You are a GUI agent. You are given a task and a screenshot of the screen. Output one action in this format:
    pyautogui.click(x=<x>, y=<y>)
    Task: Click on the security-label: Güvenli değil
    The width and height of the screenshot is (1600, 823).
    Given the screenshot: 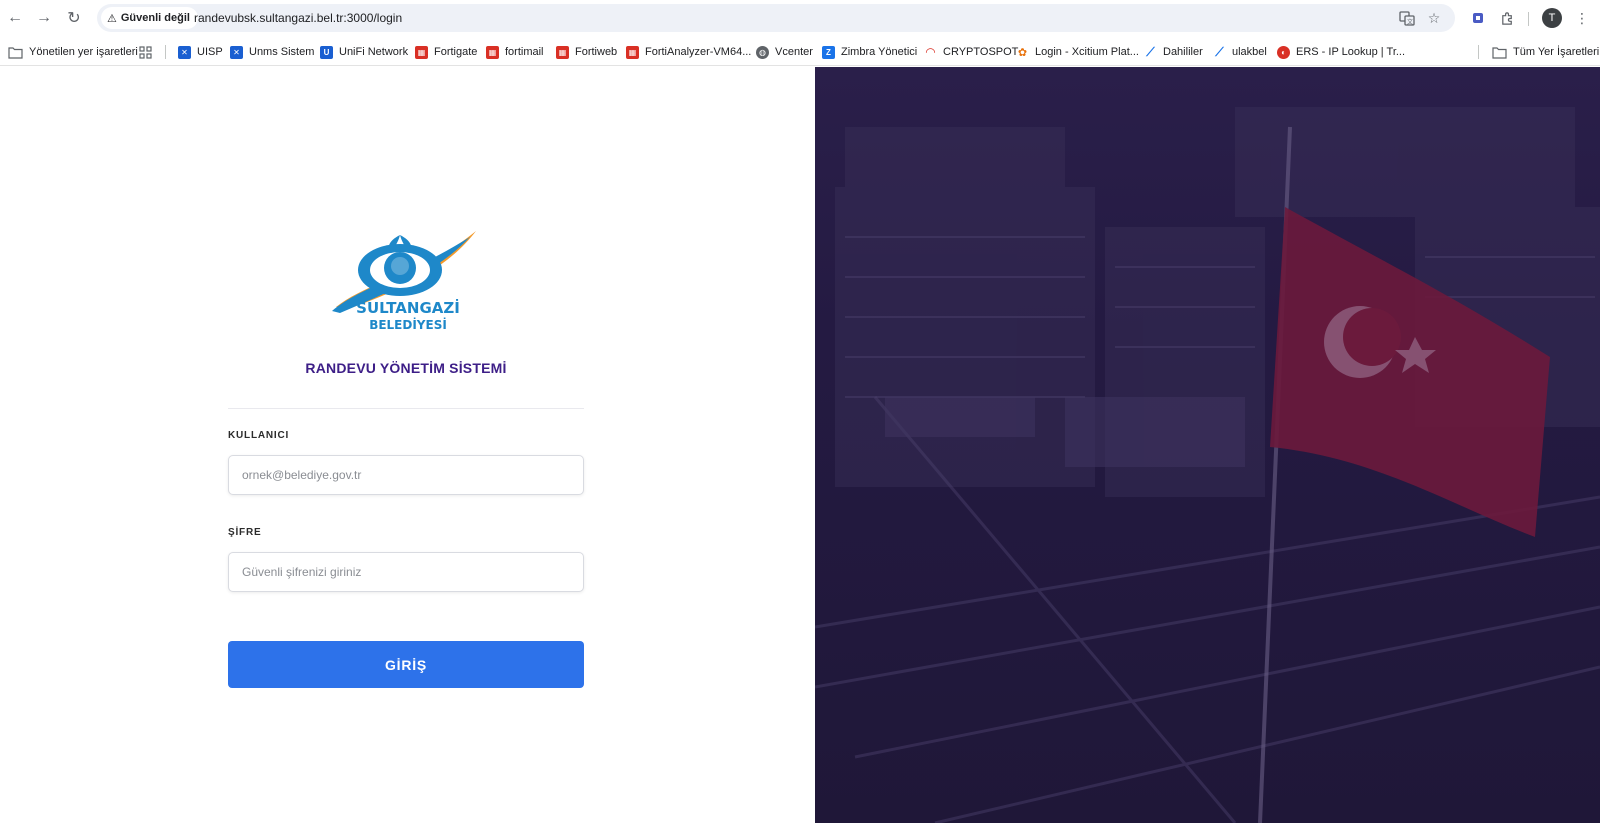 What is the action you would take?
    pyautogui.click(x=155, y=18)
    